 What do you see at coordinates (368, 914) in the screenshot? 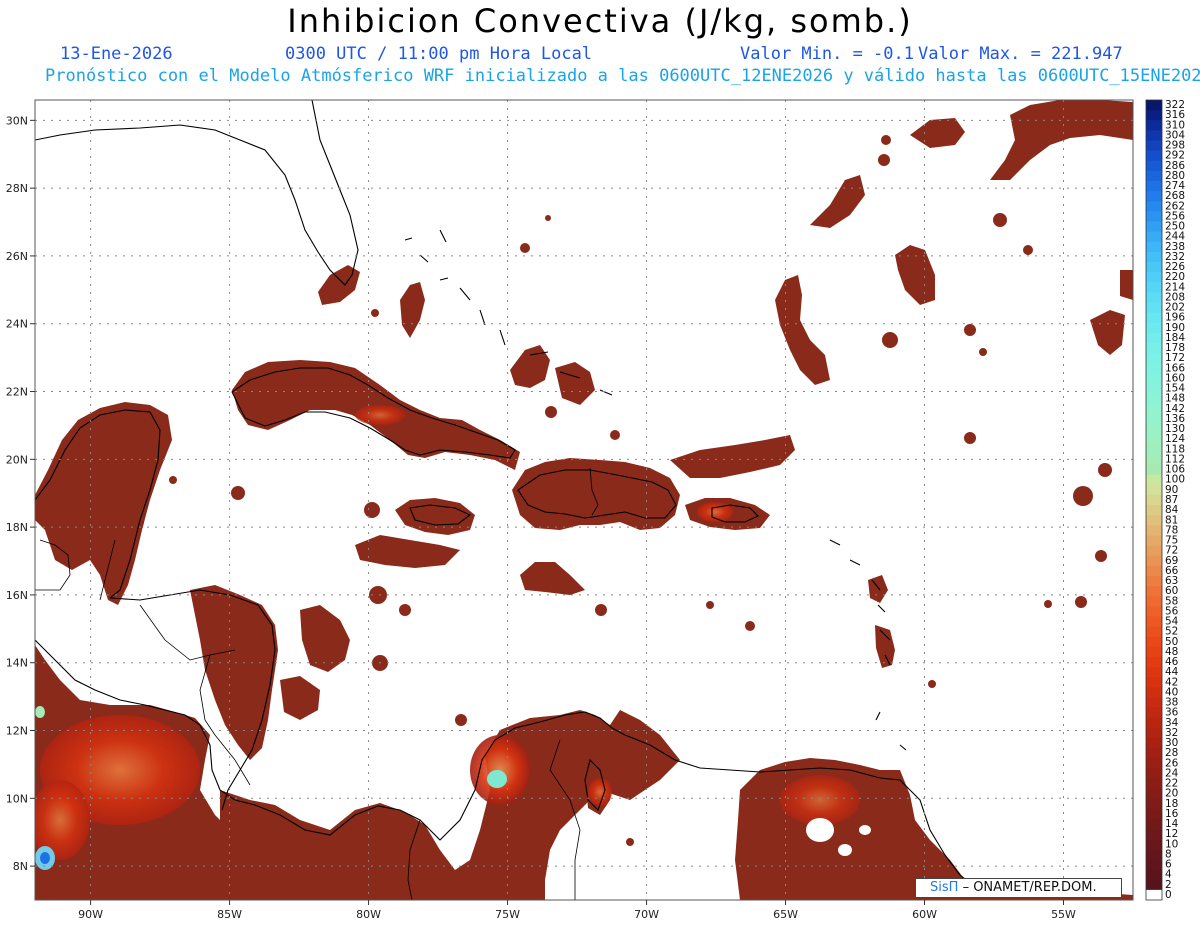
I see `lon-tick-label: 80W` at bounding box center [368, 914].